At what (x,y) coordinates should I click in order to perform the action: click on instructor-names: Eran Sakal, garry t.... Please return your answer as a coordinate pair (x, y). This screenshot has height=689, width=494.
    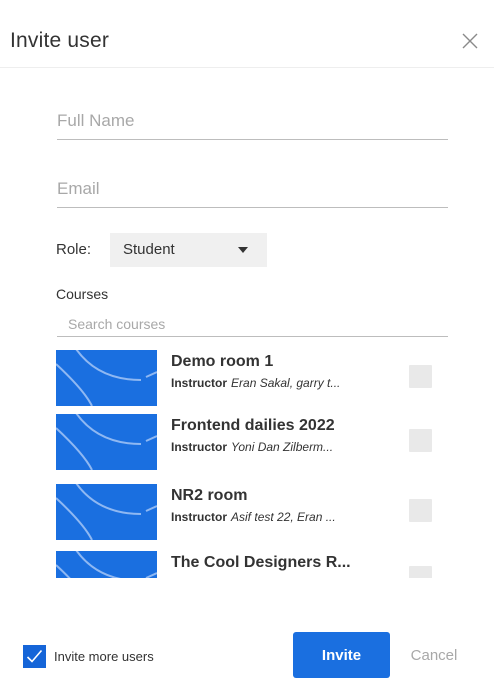
    Looking at the image, I should click on (286, 383).